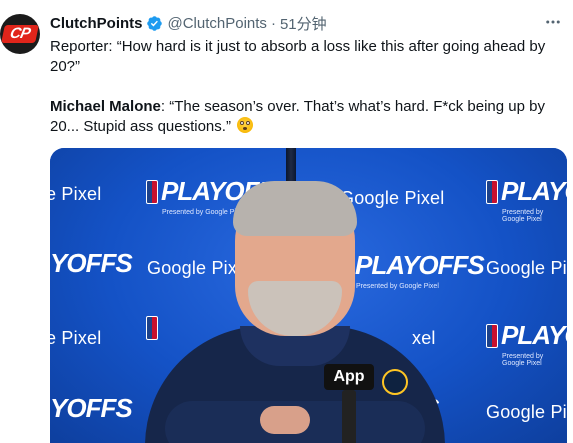 Image resolution: width=573 pixels, height=443 pixels. What do you see at coordinates (96, 23) in the screenshot?
I see `author-name: ClutchPoints` at bounding box center [96, 23].